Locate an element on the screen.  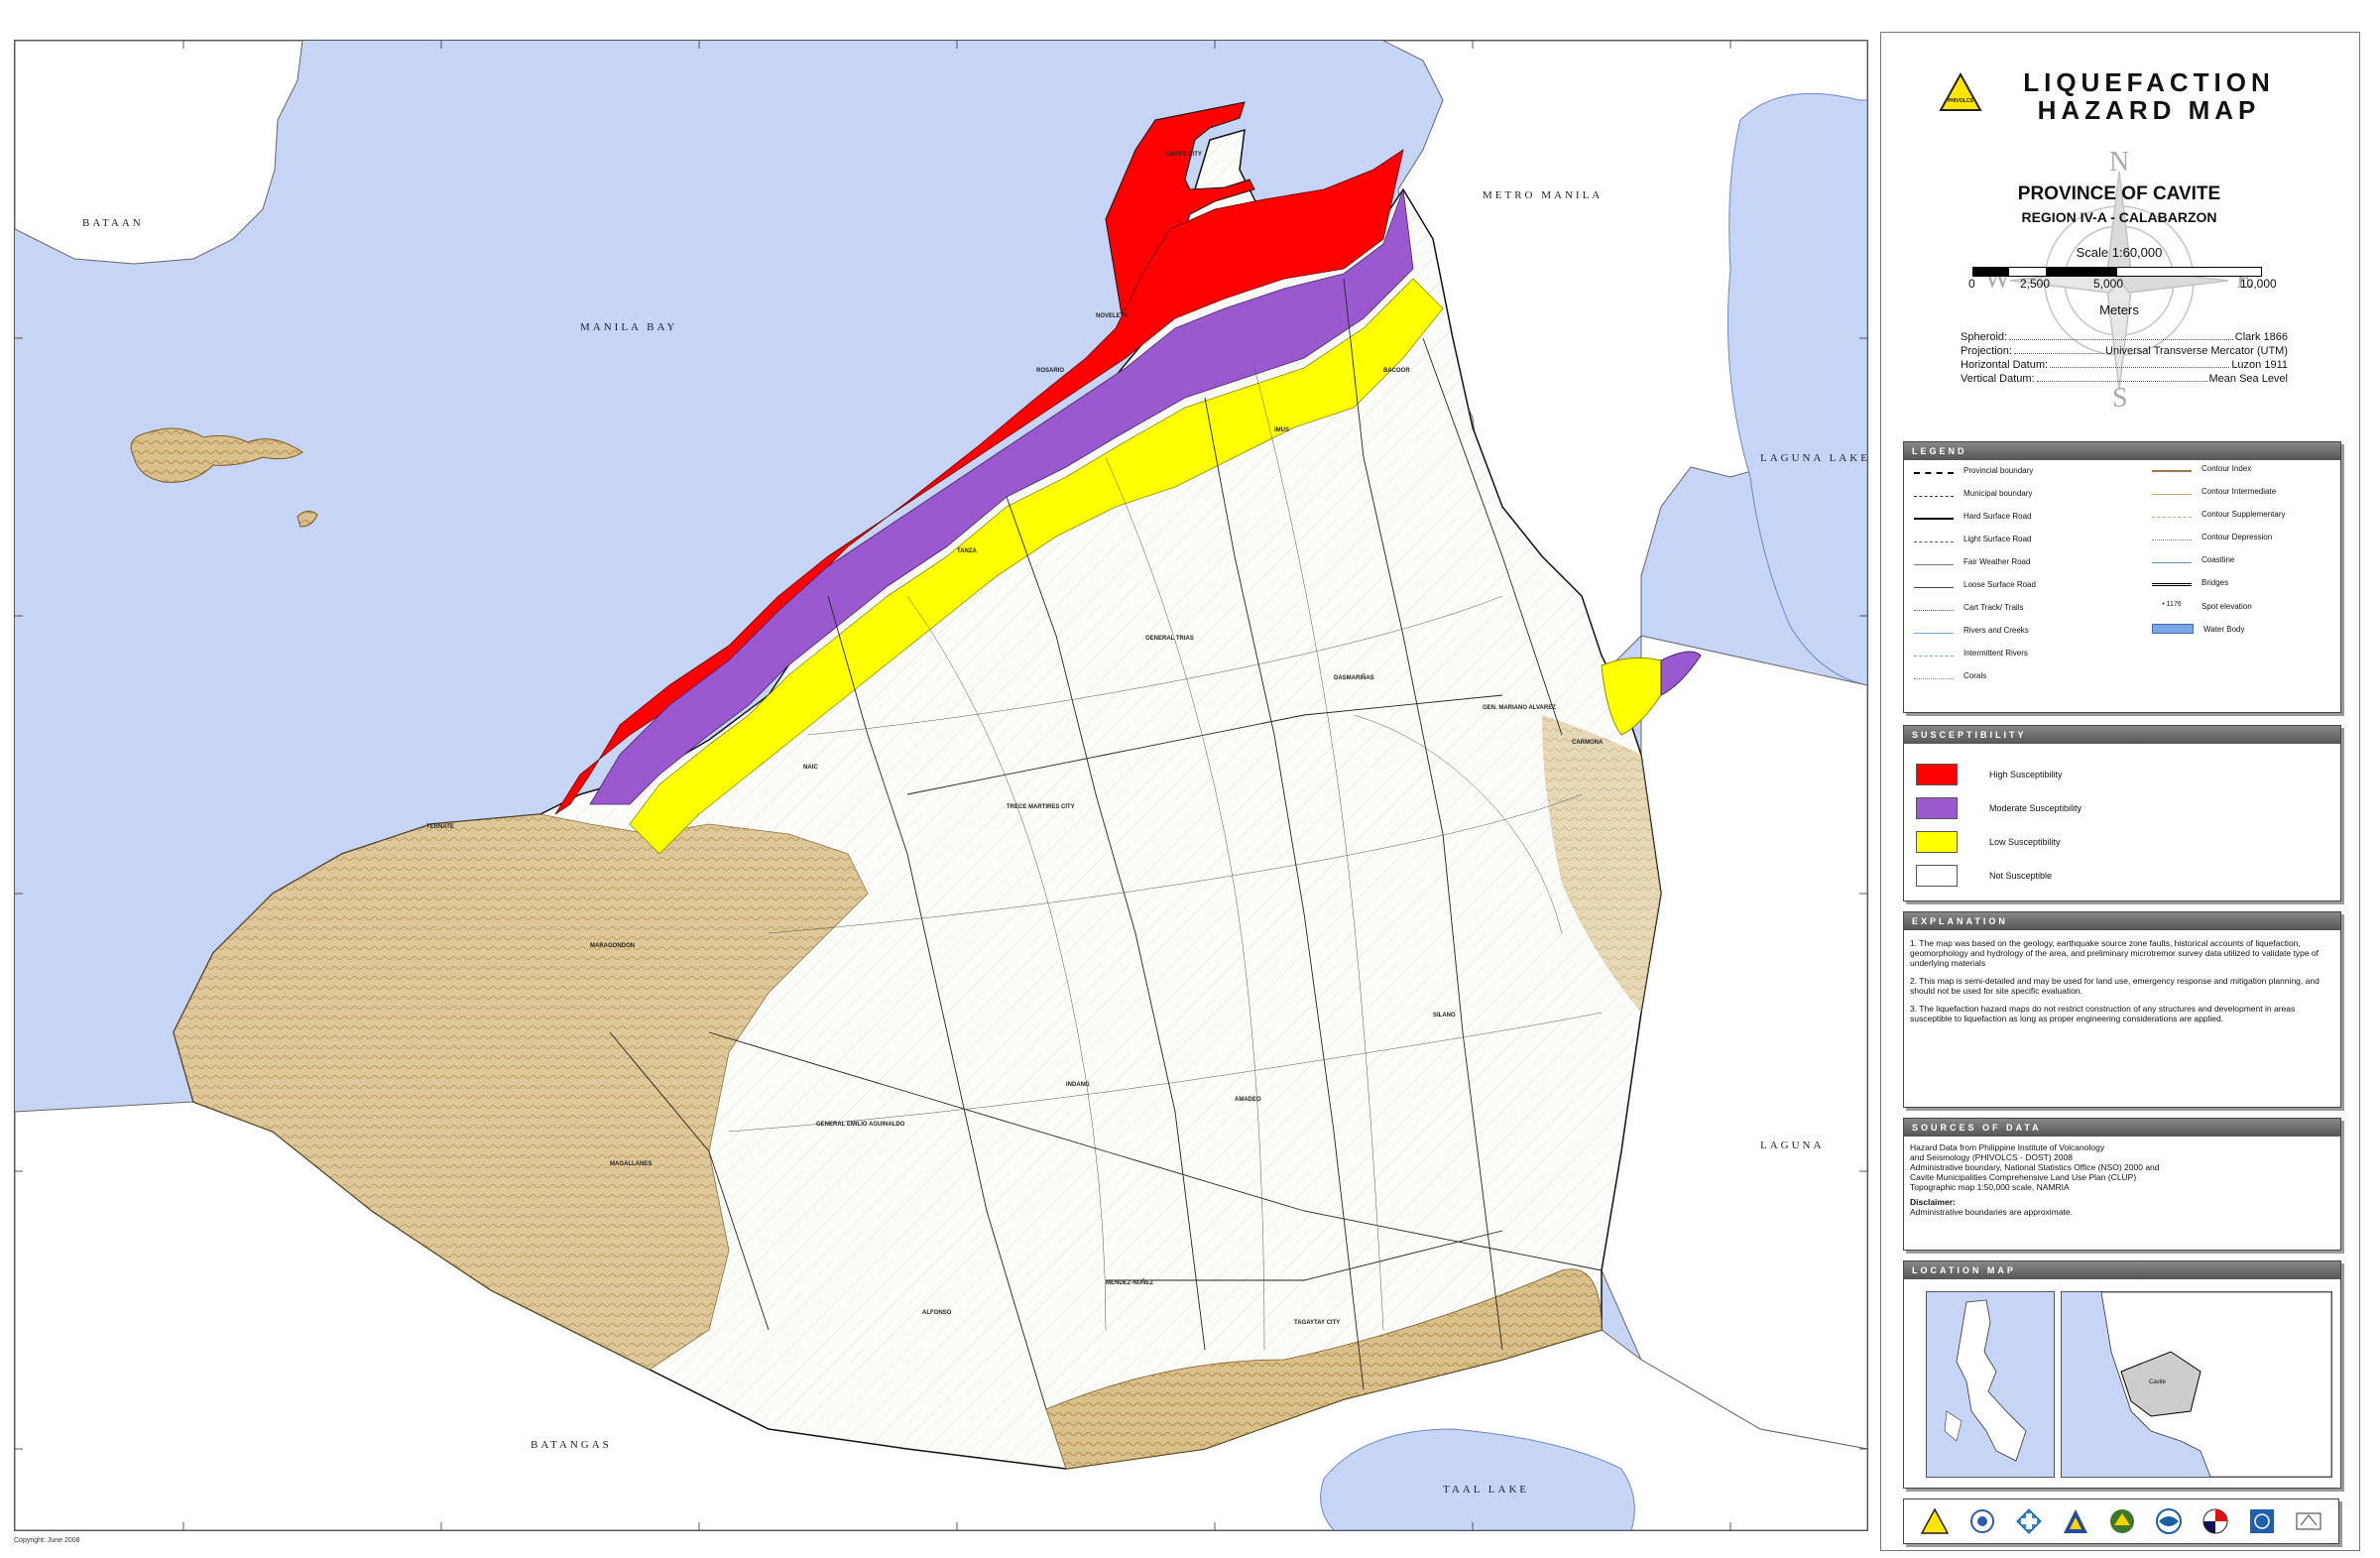
bataan-land is located at coordinates (159, 153).